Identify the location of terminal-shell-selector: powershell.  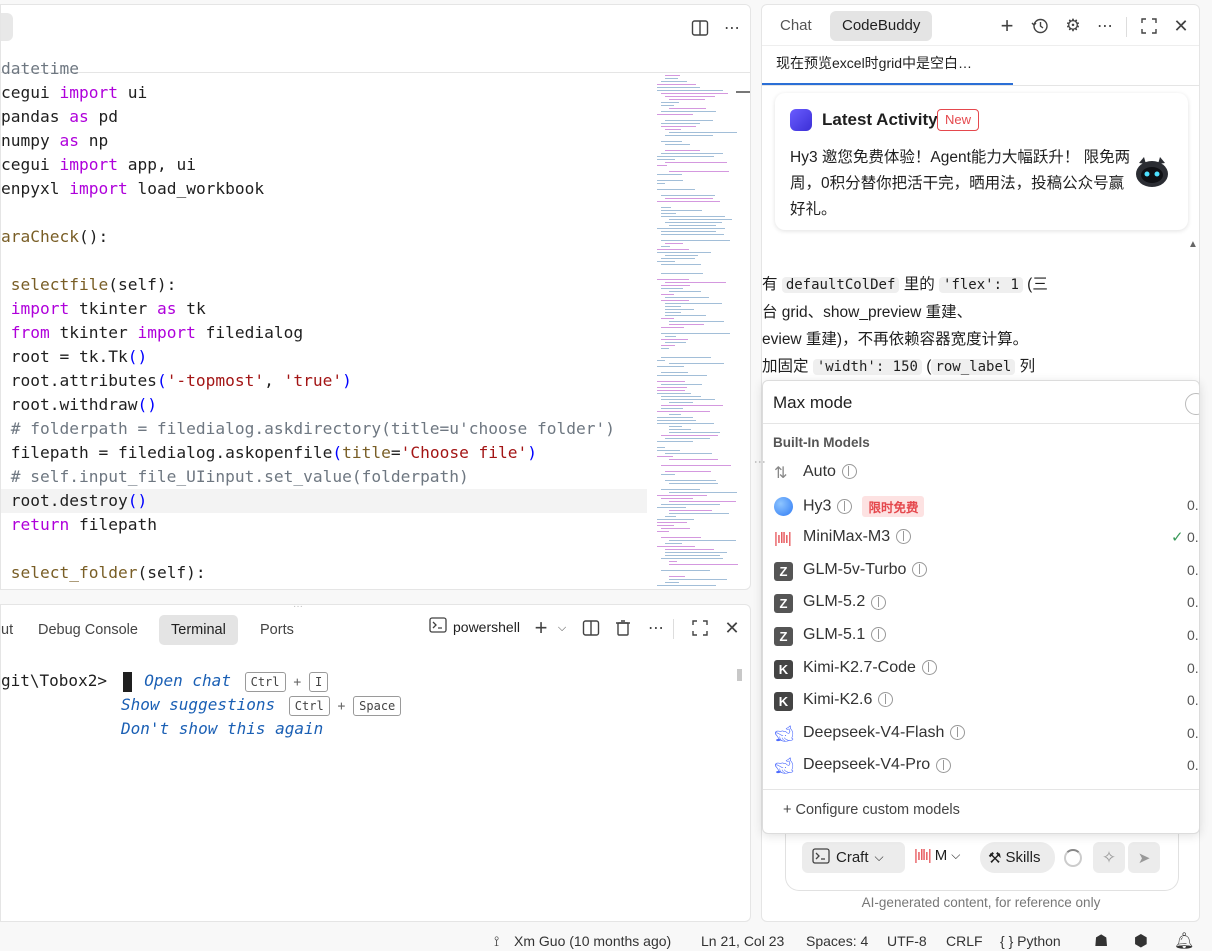
(474, 626).